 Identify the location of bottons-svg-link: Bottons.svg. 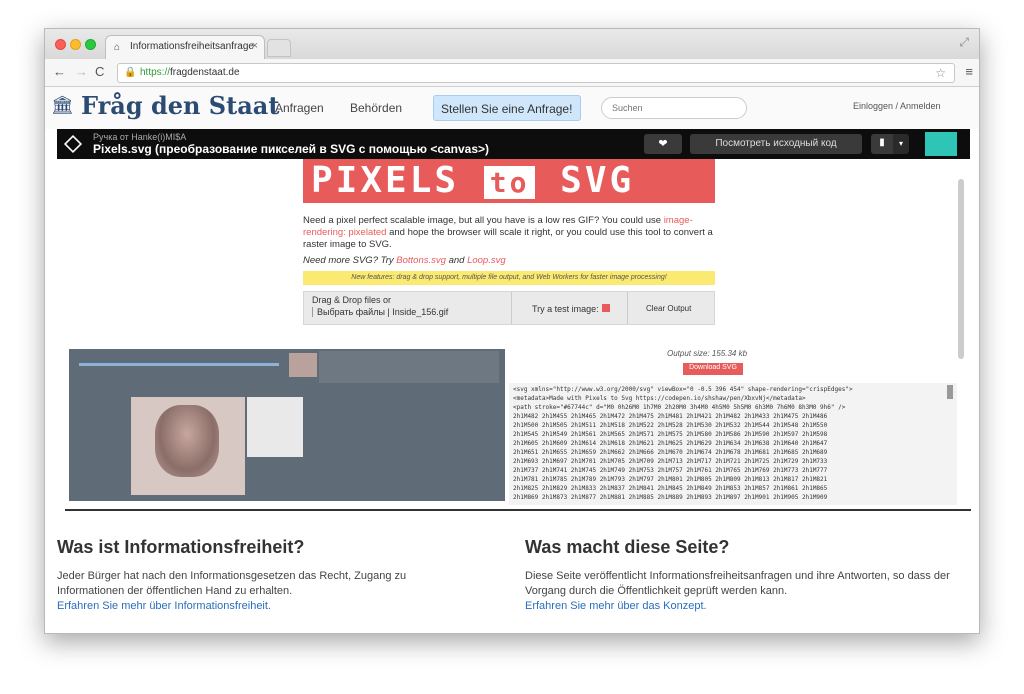
(421, 260).